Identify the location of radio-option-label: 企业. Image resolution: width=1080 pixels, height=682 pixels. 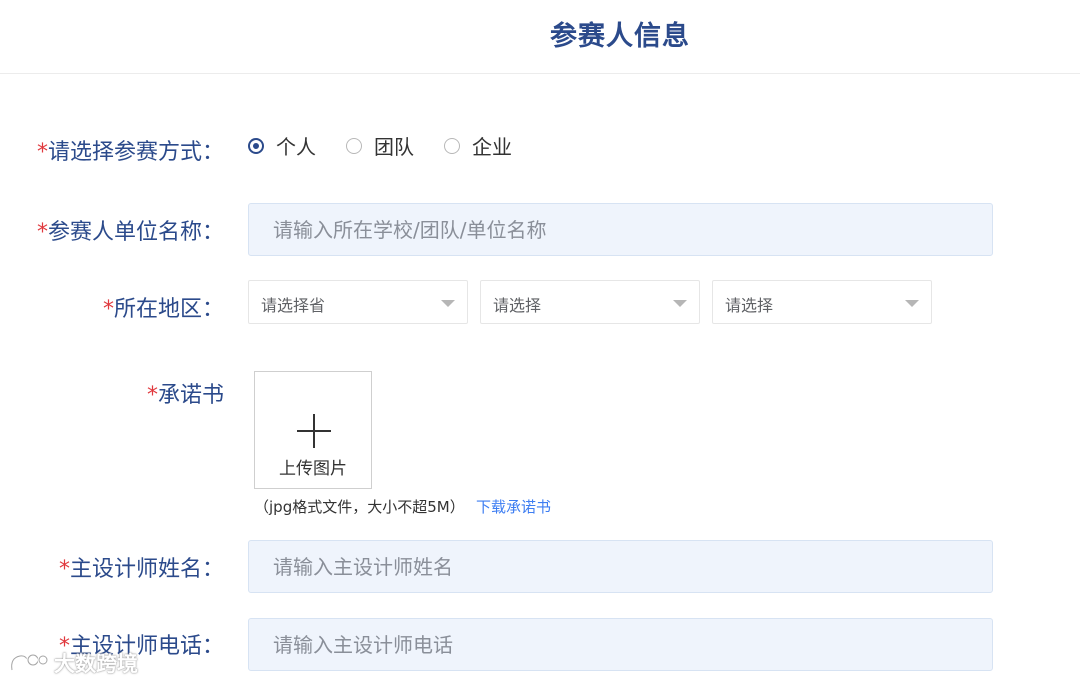
(492, 147).